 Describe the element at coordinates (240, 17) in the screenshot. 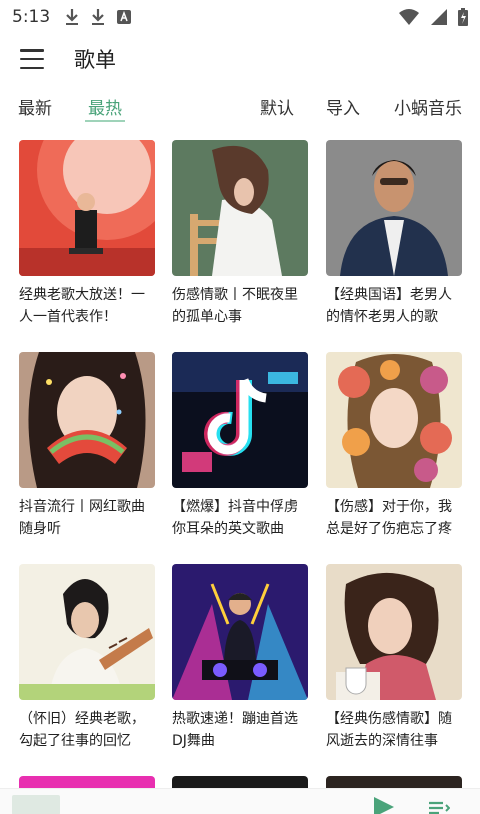

I see `status-bar: 5:13` at that location.